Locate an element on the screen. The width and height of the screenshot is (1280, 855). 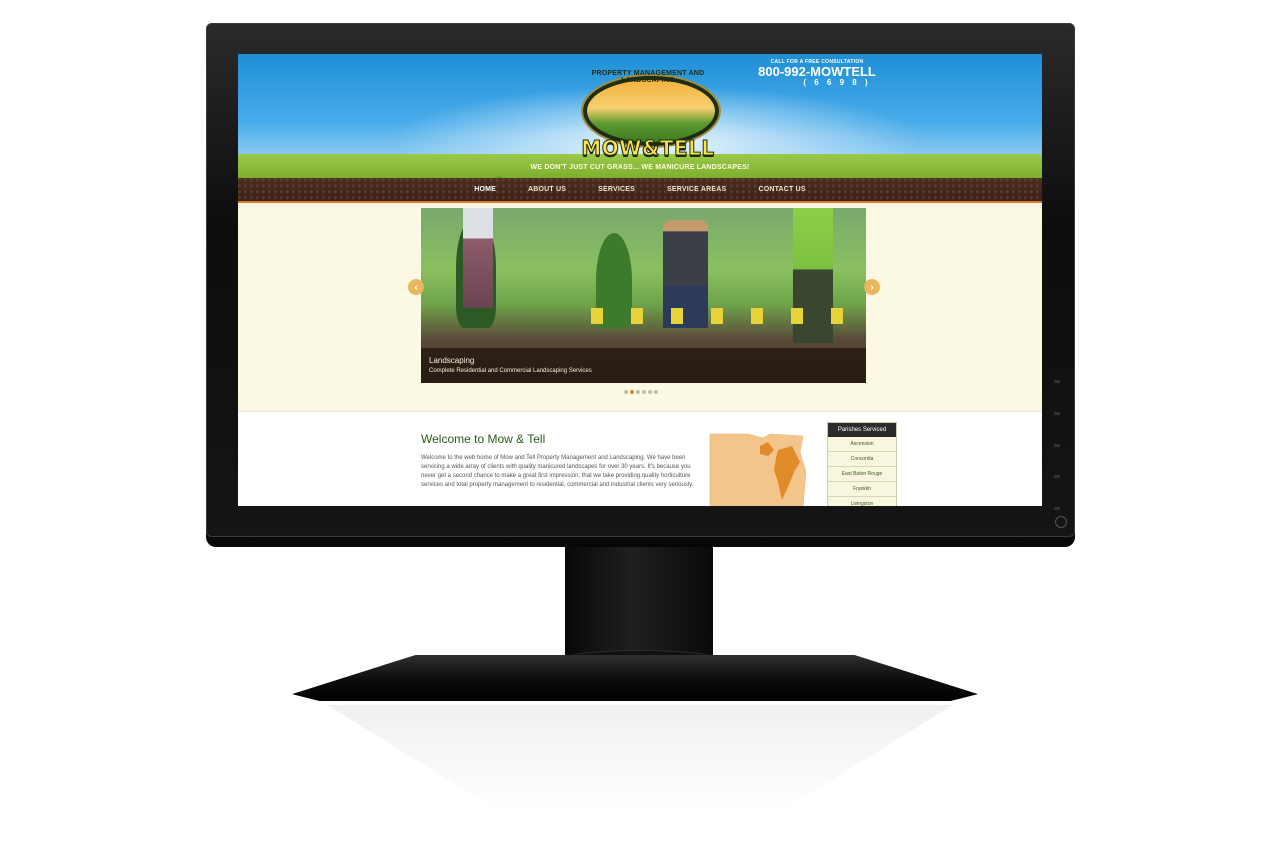
nav-about-us: ABOUT US is located at coordinates (547, 189).